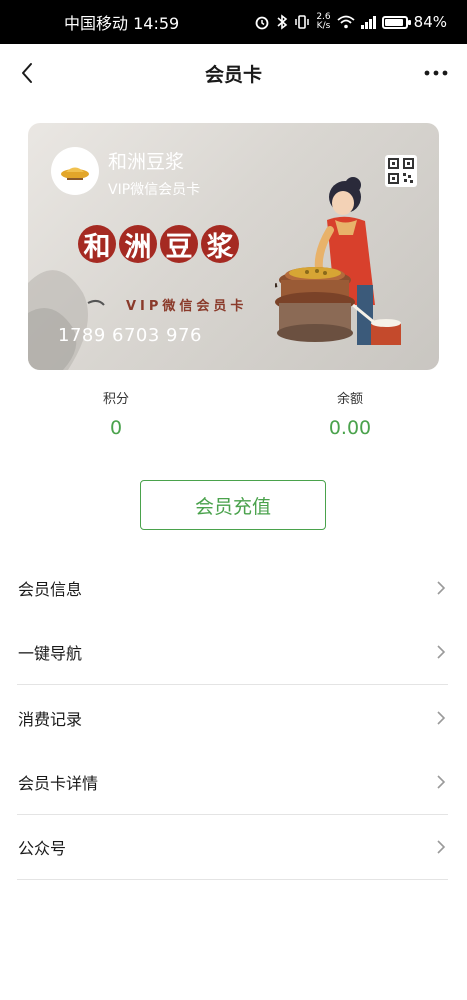 The height and width of the screenshot is (1000, 467). I want to click on points-value: 0, so click(116, 428).